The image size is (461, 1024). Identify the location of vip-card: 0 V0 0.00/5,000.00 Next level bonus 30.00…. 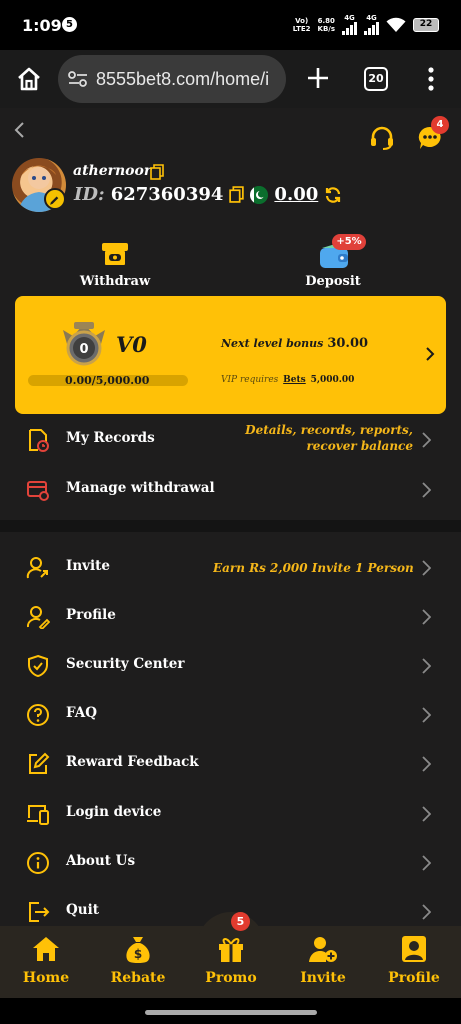
(230, 355).